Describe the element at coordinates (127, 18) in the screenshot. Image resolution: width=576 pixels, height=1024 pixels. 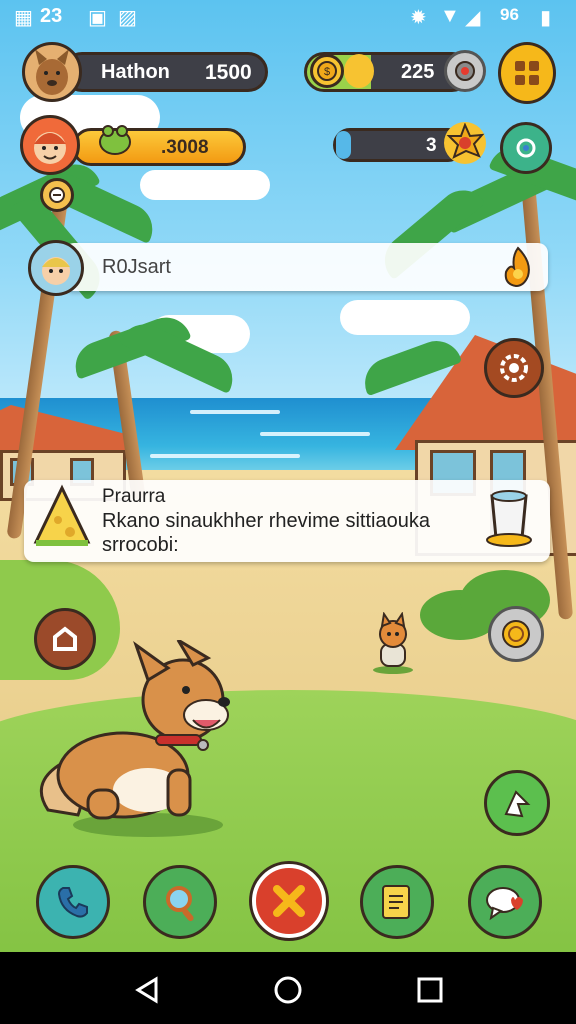
I see `image-icon: ▨` at that location.